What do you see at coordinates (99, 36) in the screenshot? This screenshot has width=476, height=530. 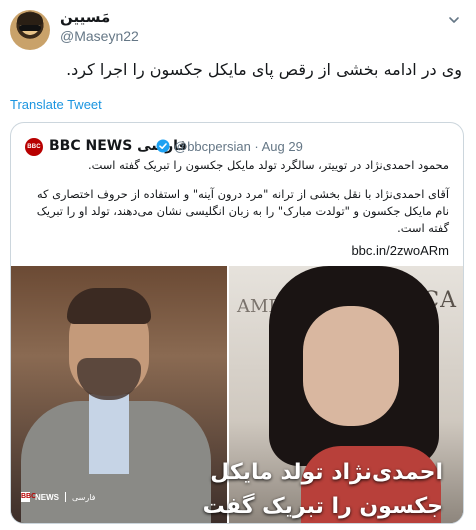 I see `user-handle: @Maseyn22` at bounding box center [99, 36].